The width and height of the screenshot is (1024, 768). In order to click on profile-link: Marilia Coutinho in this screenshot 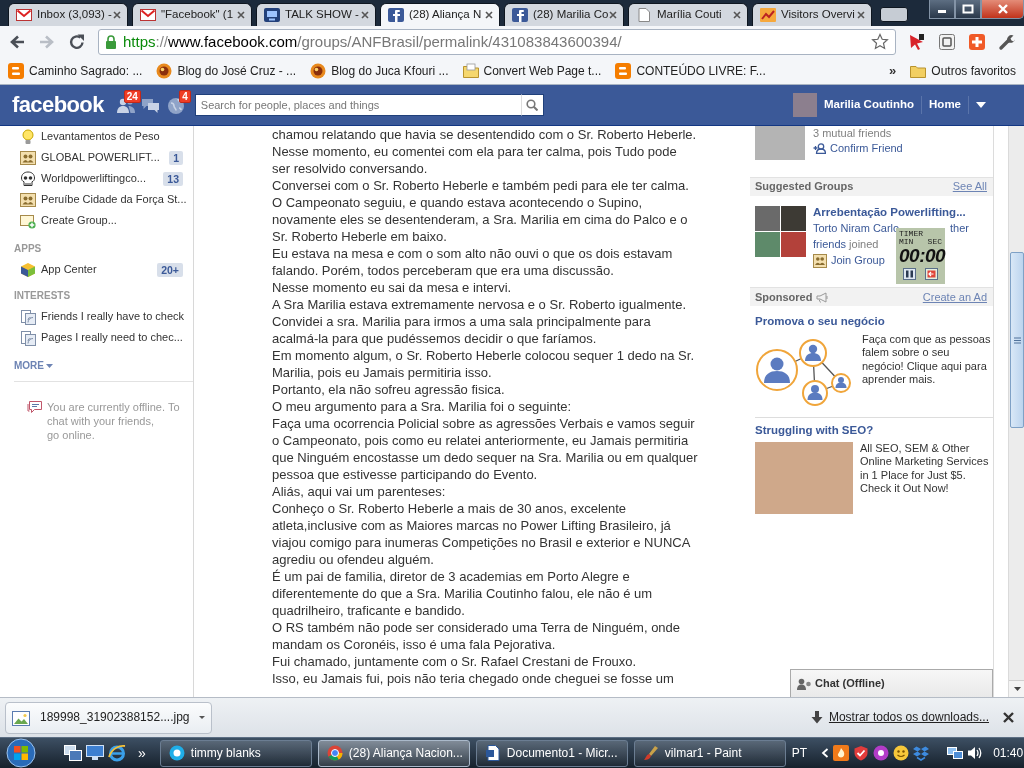, I will do `click(869, 105)`.